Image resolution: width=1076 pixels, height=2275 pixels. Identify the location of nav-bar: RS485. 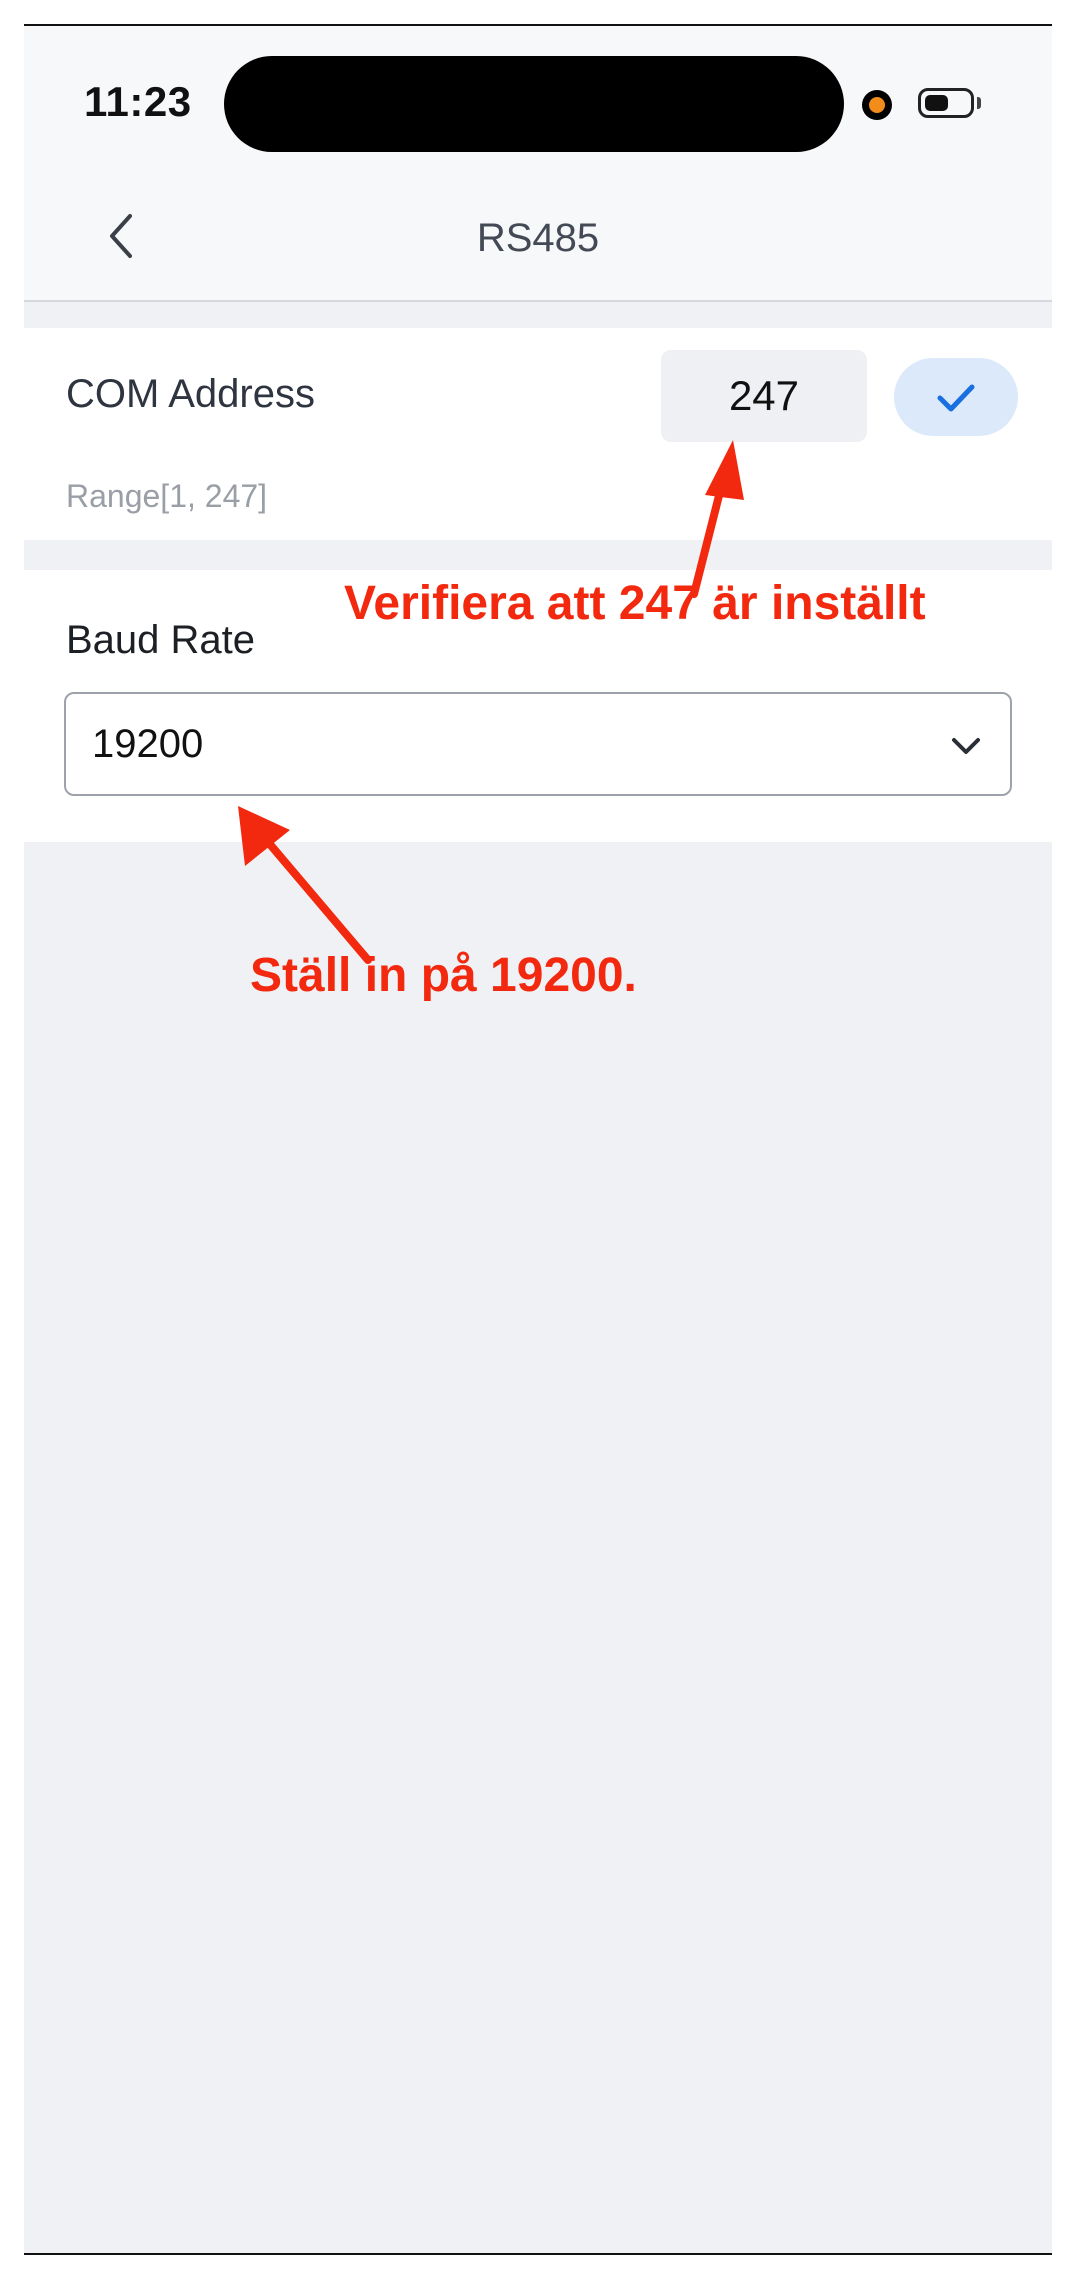
(538, 239).